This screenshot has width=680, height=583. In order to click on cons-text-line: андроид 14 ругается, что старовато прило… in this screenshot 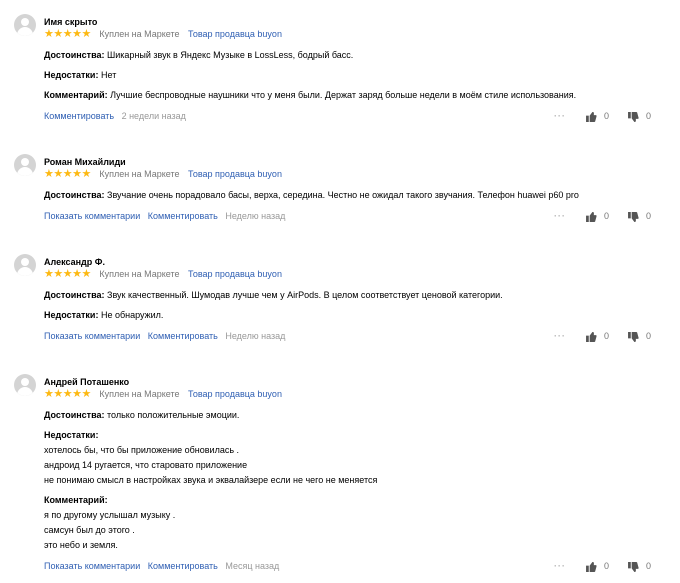, I will do `click(146, 465)`.